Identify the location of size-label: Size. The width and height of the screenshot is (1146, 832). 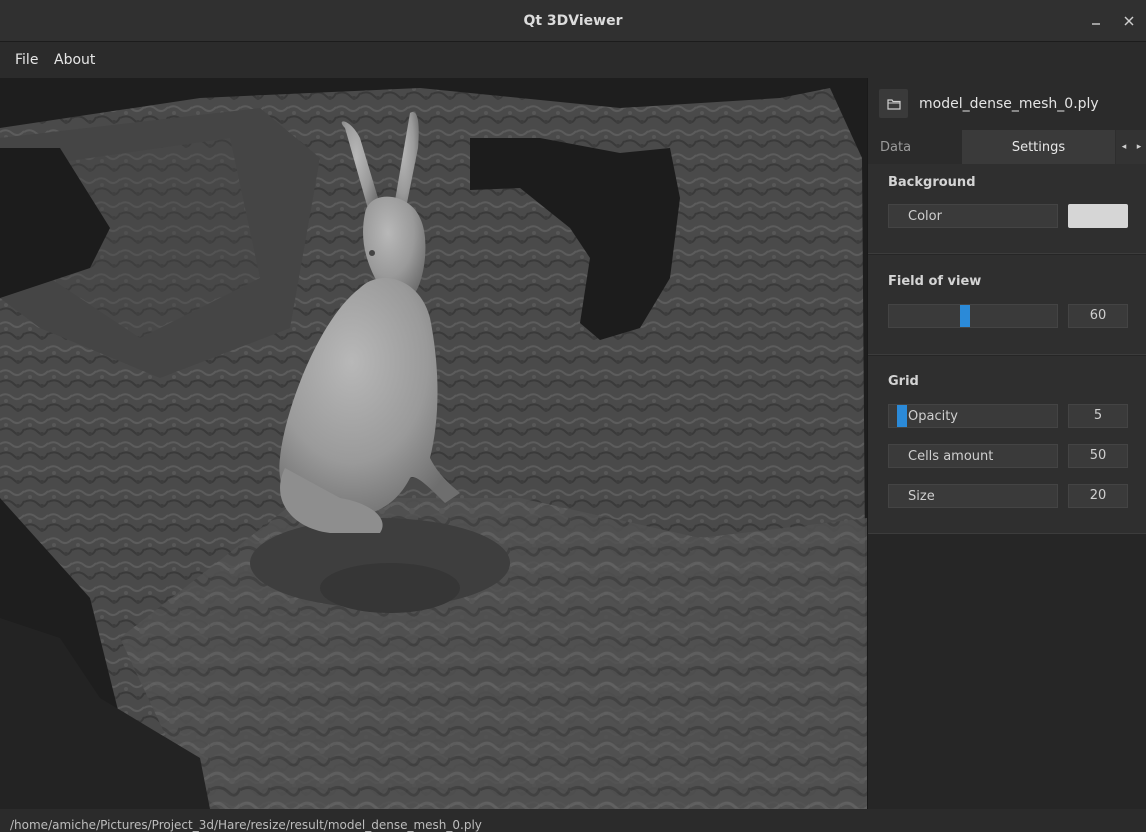
(921, 496).